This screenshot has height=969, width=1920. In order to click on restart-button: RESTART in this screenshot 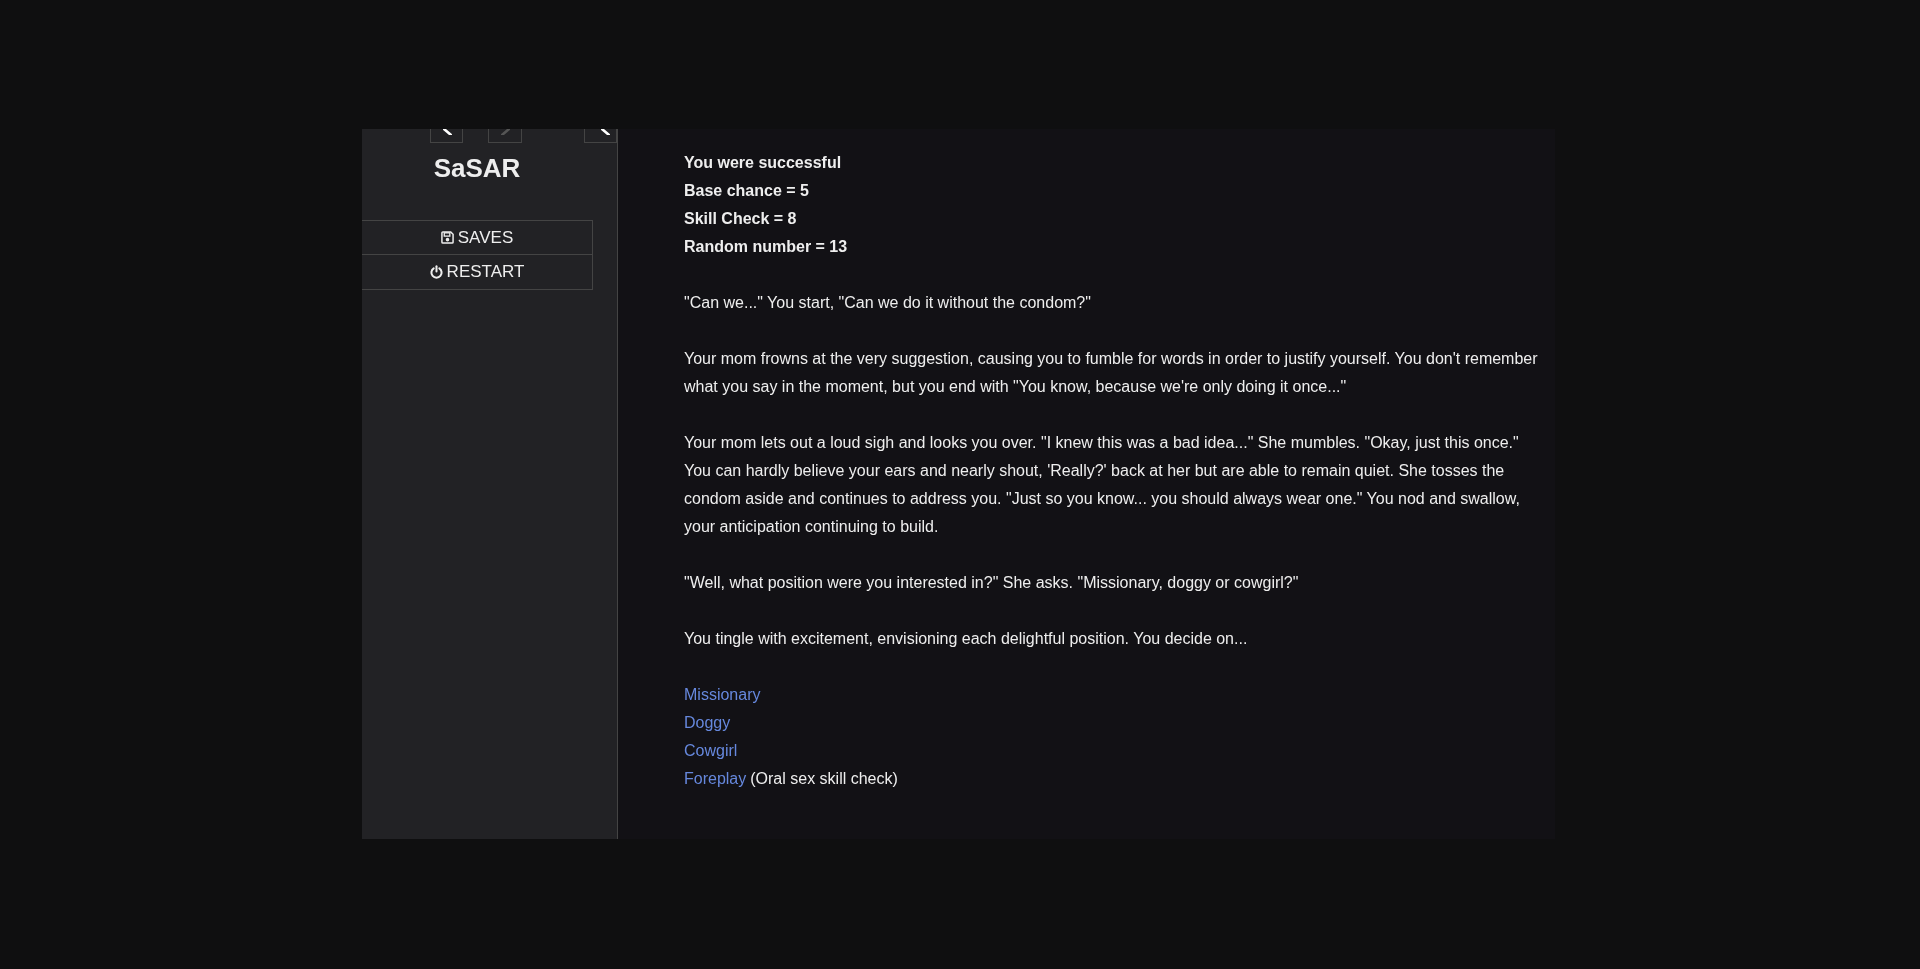, I will do `click(477, 272)`.